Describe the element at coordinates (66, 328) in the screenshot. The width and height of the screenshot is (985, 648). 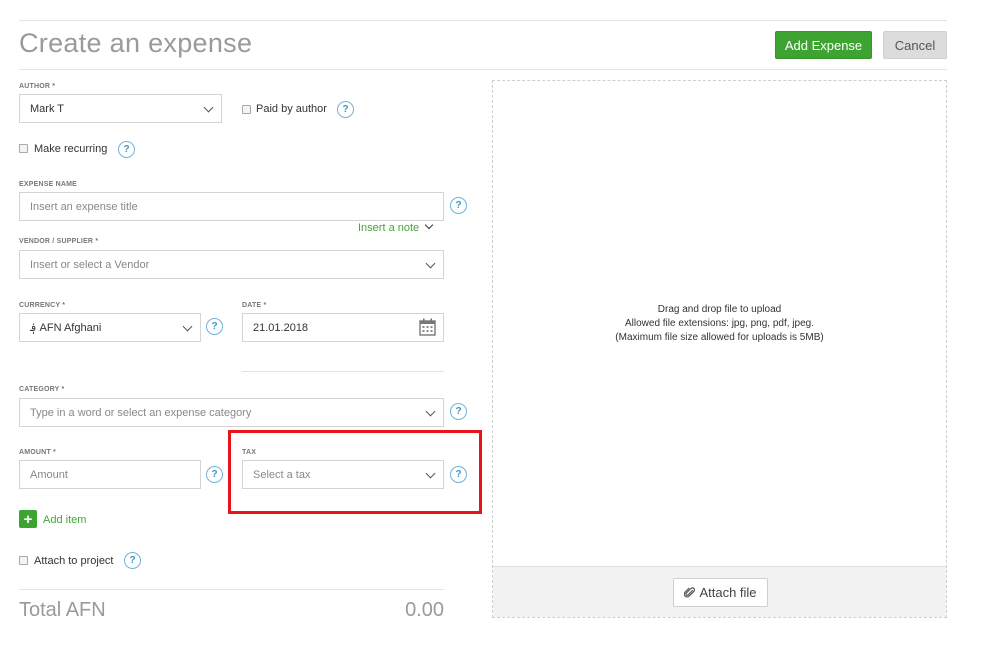
I see `currency-value: ؋ AFN Afghani` at that location.